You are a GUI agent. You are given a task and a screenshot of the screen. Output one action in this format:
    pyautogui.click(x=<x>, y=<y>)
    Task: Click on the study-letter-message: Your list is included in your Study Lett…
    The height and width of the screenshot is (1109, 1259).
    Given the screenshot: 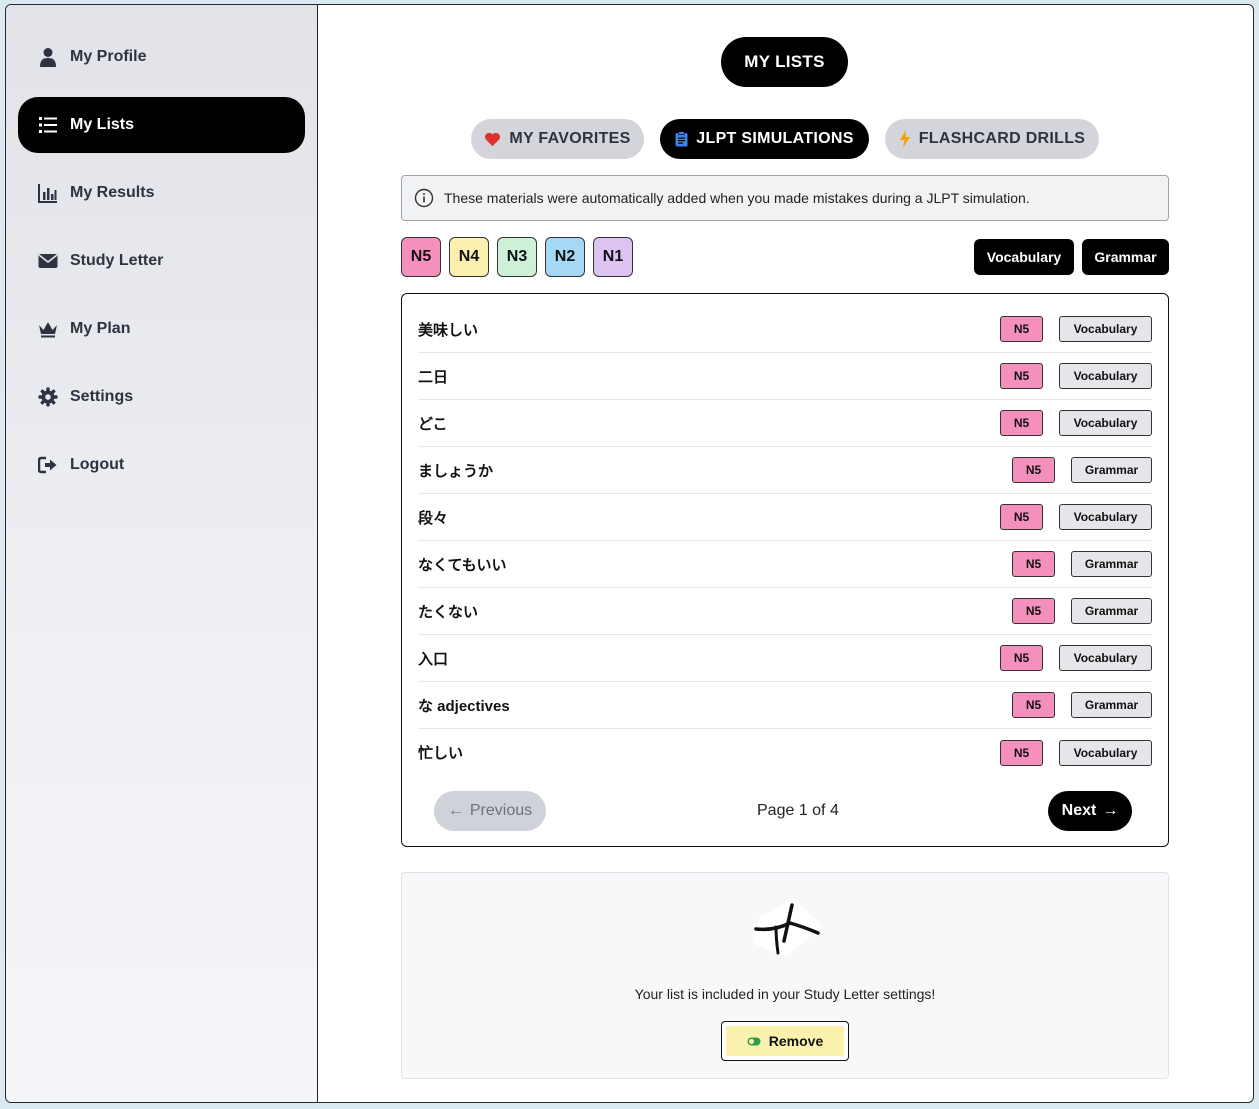 What is the action you would take?
    pyautogui.click(x=785, y=994)
    